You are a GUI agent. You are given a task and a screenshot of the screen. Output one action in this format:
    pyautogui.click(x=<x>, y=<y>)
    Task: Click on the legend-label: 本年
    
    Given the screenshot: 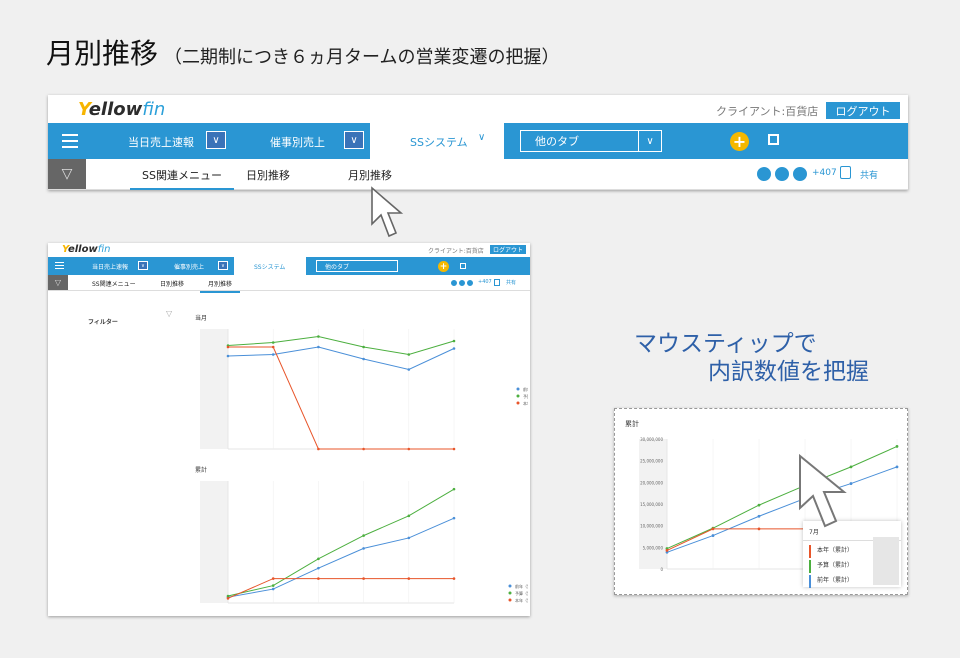 What is the action you would take?
    pyautogui.click(x=525, y=403)
    